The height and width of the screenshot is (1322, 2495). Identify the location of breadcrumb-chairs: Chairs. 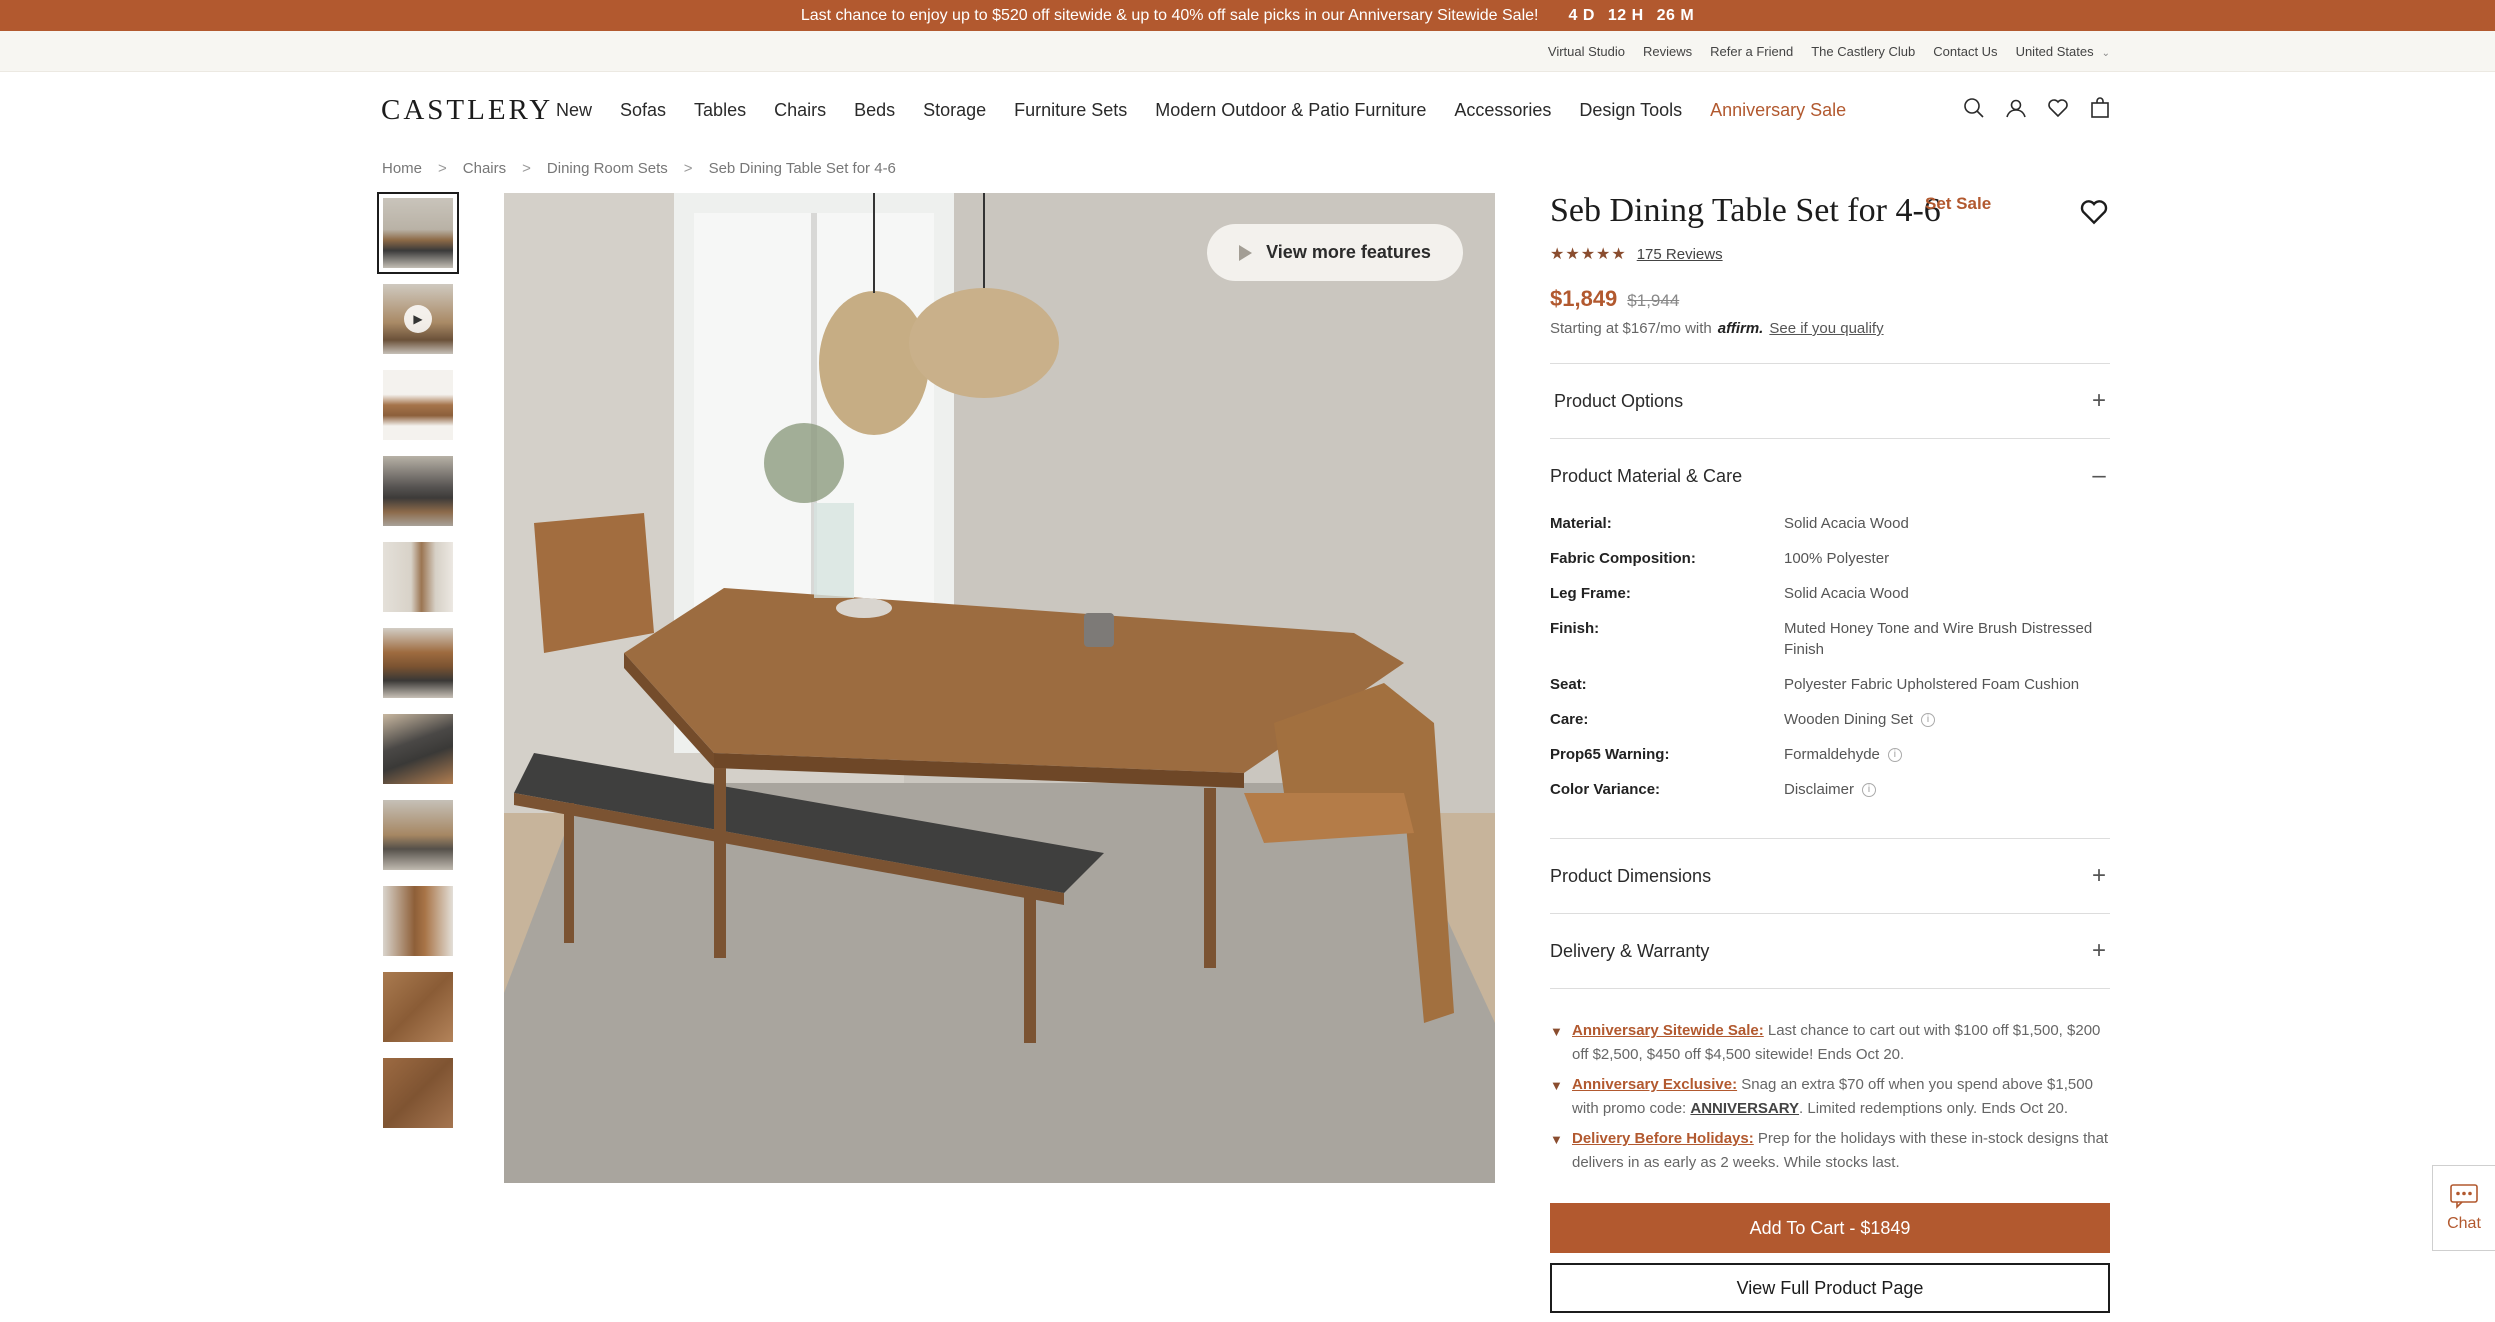
(484, 168).